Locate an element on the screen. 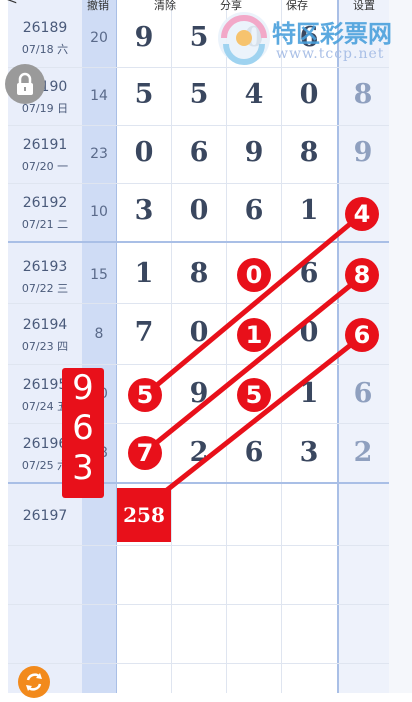 The image size is (412, 702). side-digit: 6 is located at coordinates (83, 428).